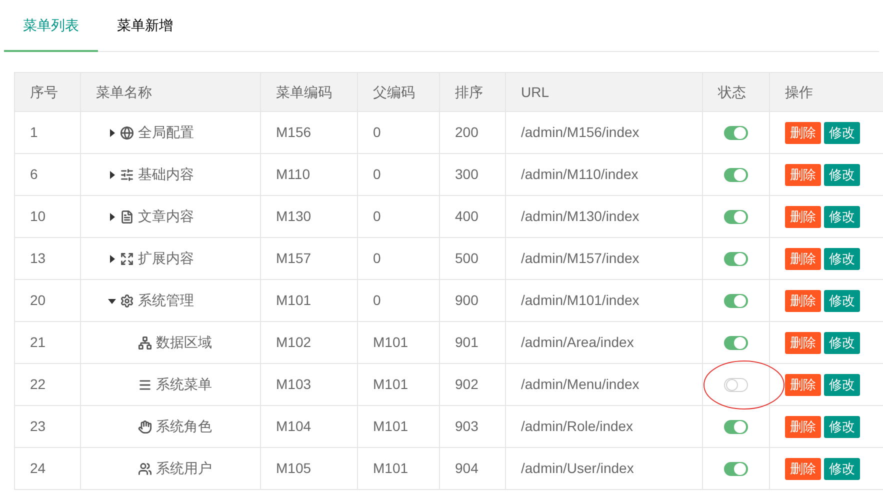 This screenshot has width=883, height=495. What do you see at coordinates (473, 427) in the screenshot?
I see `table-cell: 903` at bounding box center [473, 427].